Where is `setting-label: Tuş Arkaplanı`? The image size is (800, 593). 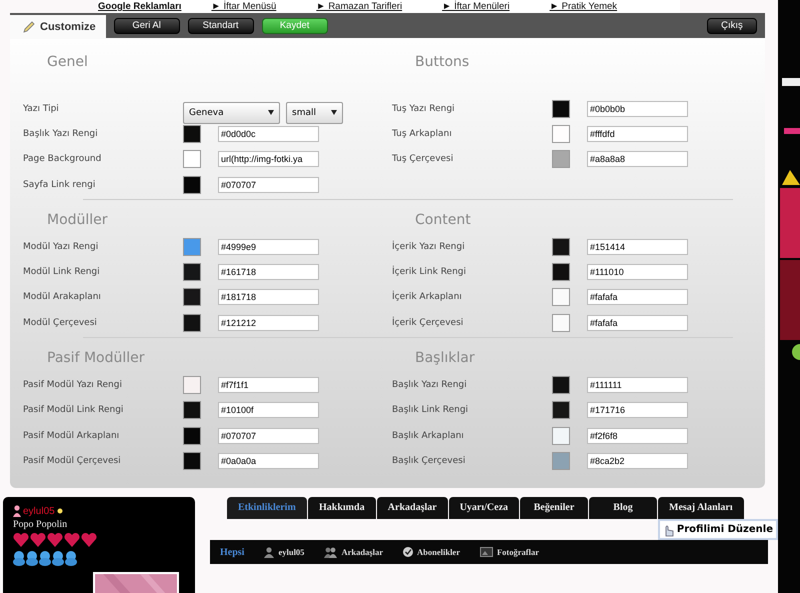 setting-label: Tuş Arkaplanı is located at coordinates (422, 133).